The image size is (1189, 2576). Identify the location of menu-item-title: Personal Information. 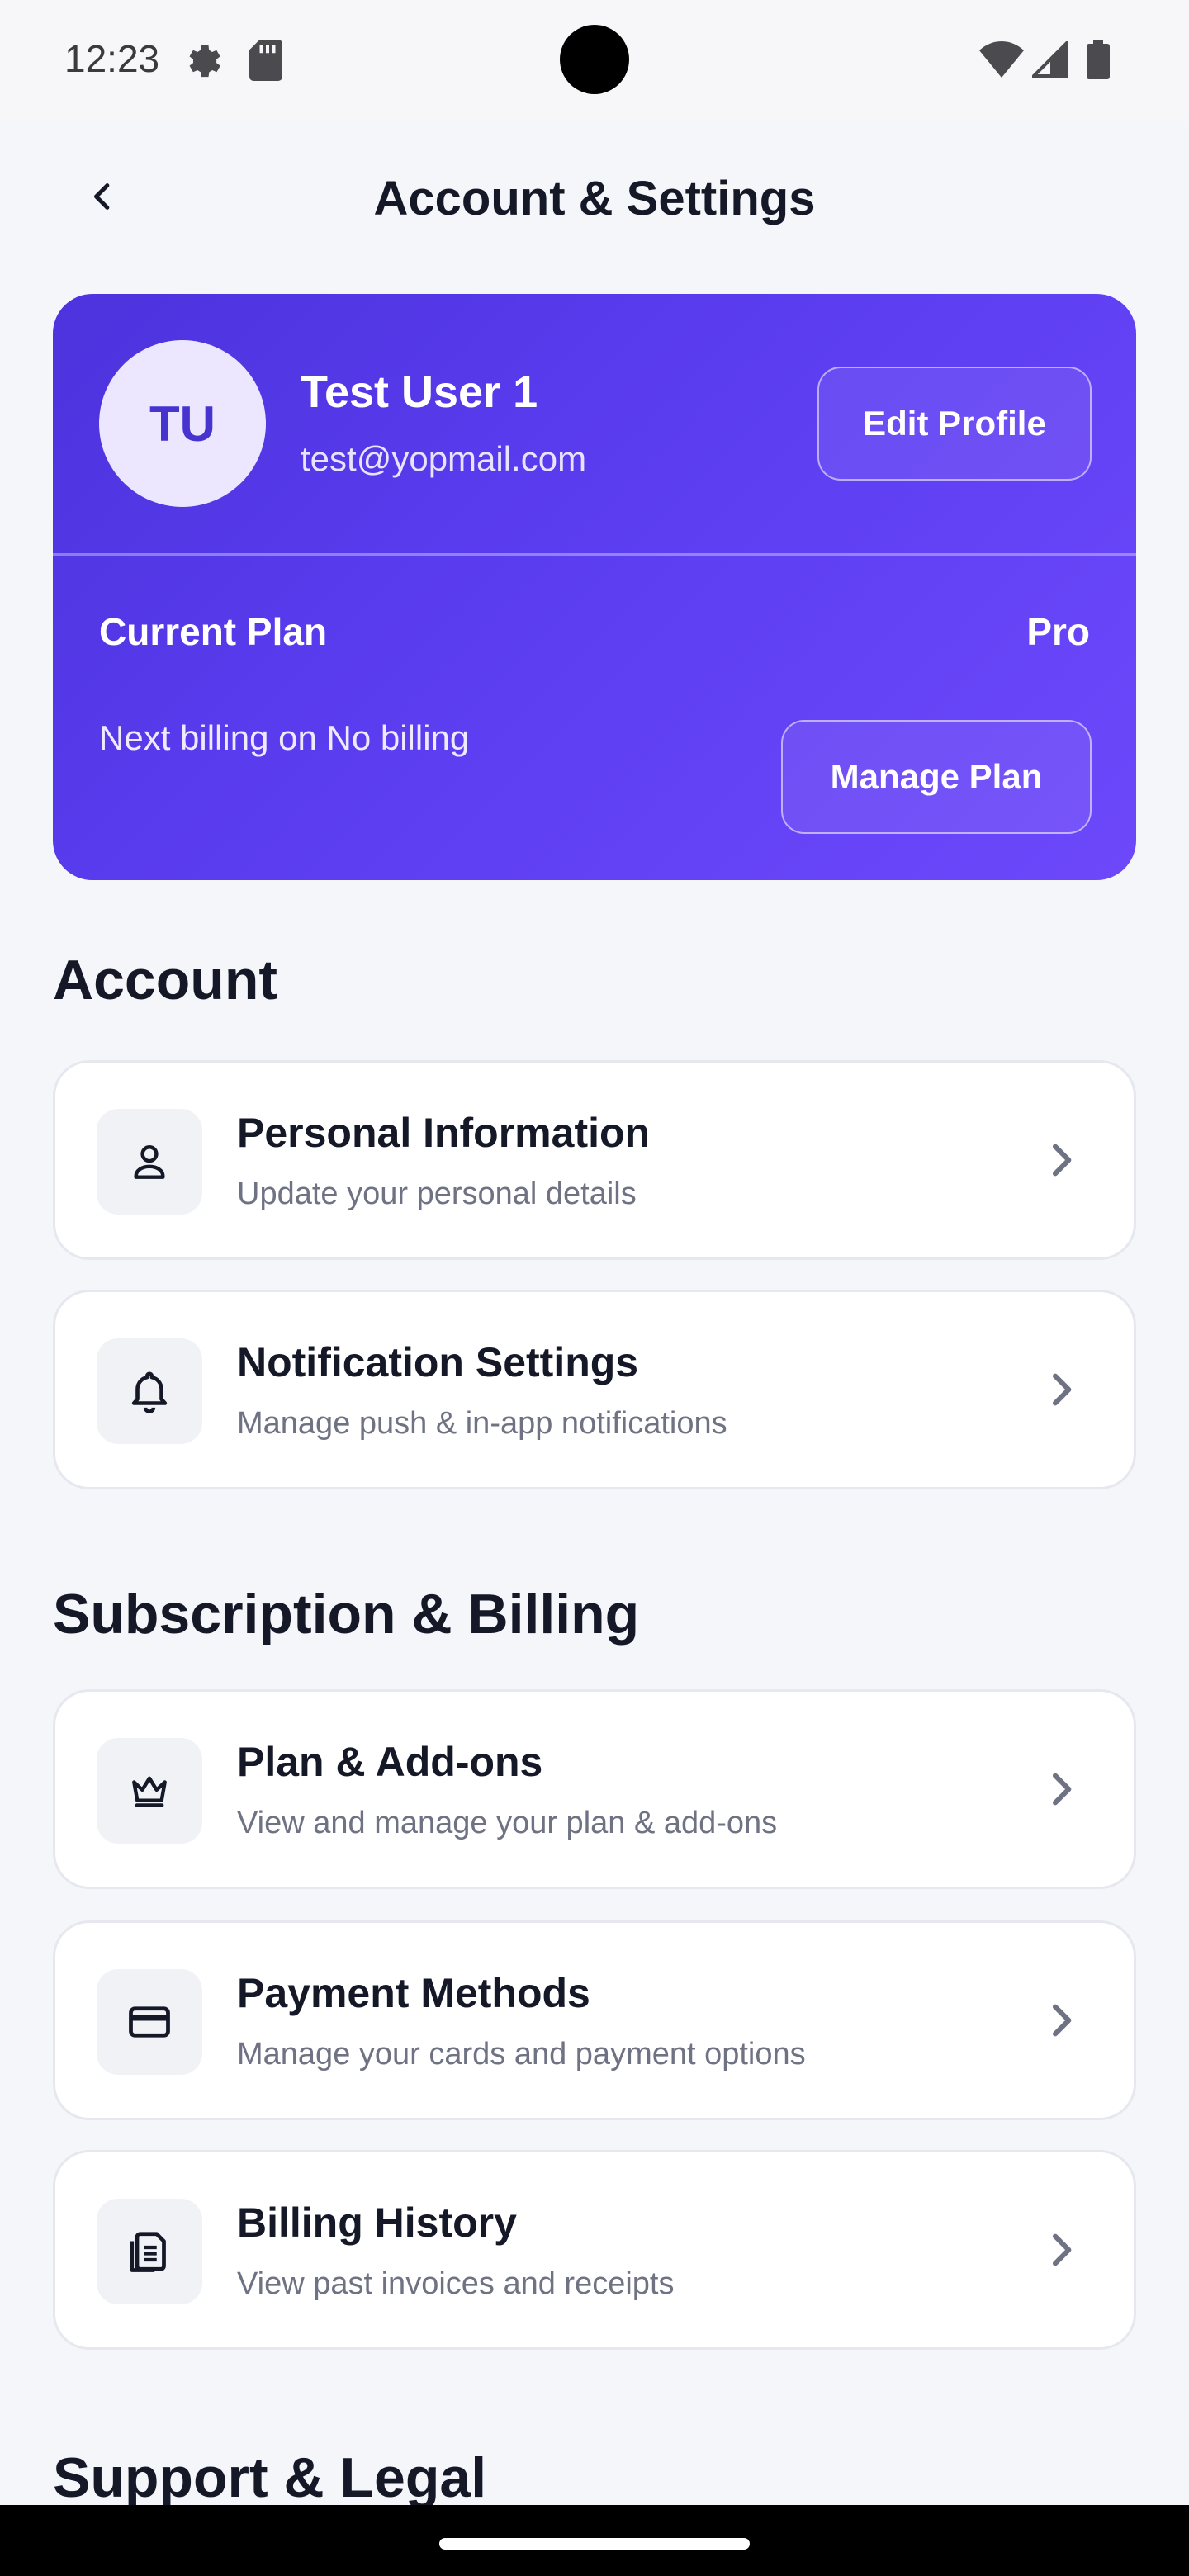
(444, 1133).